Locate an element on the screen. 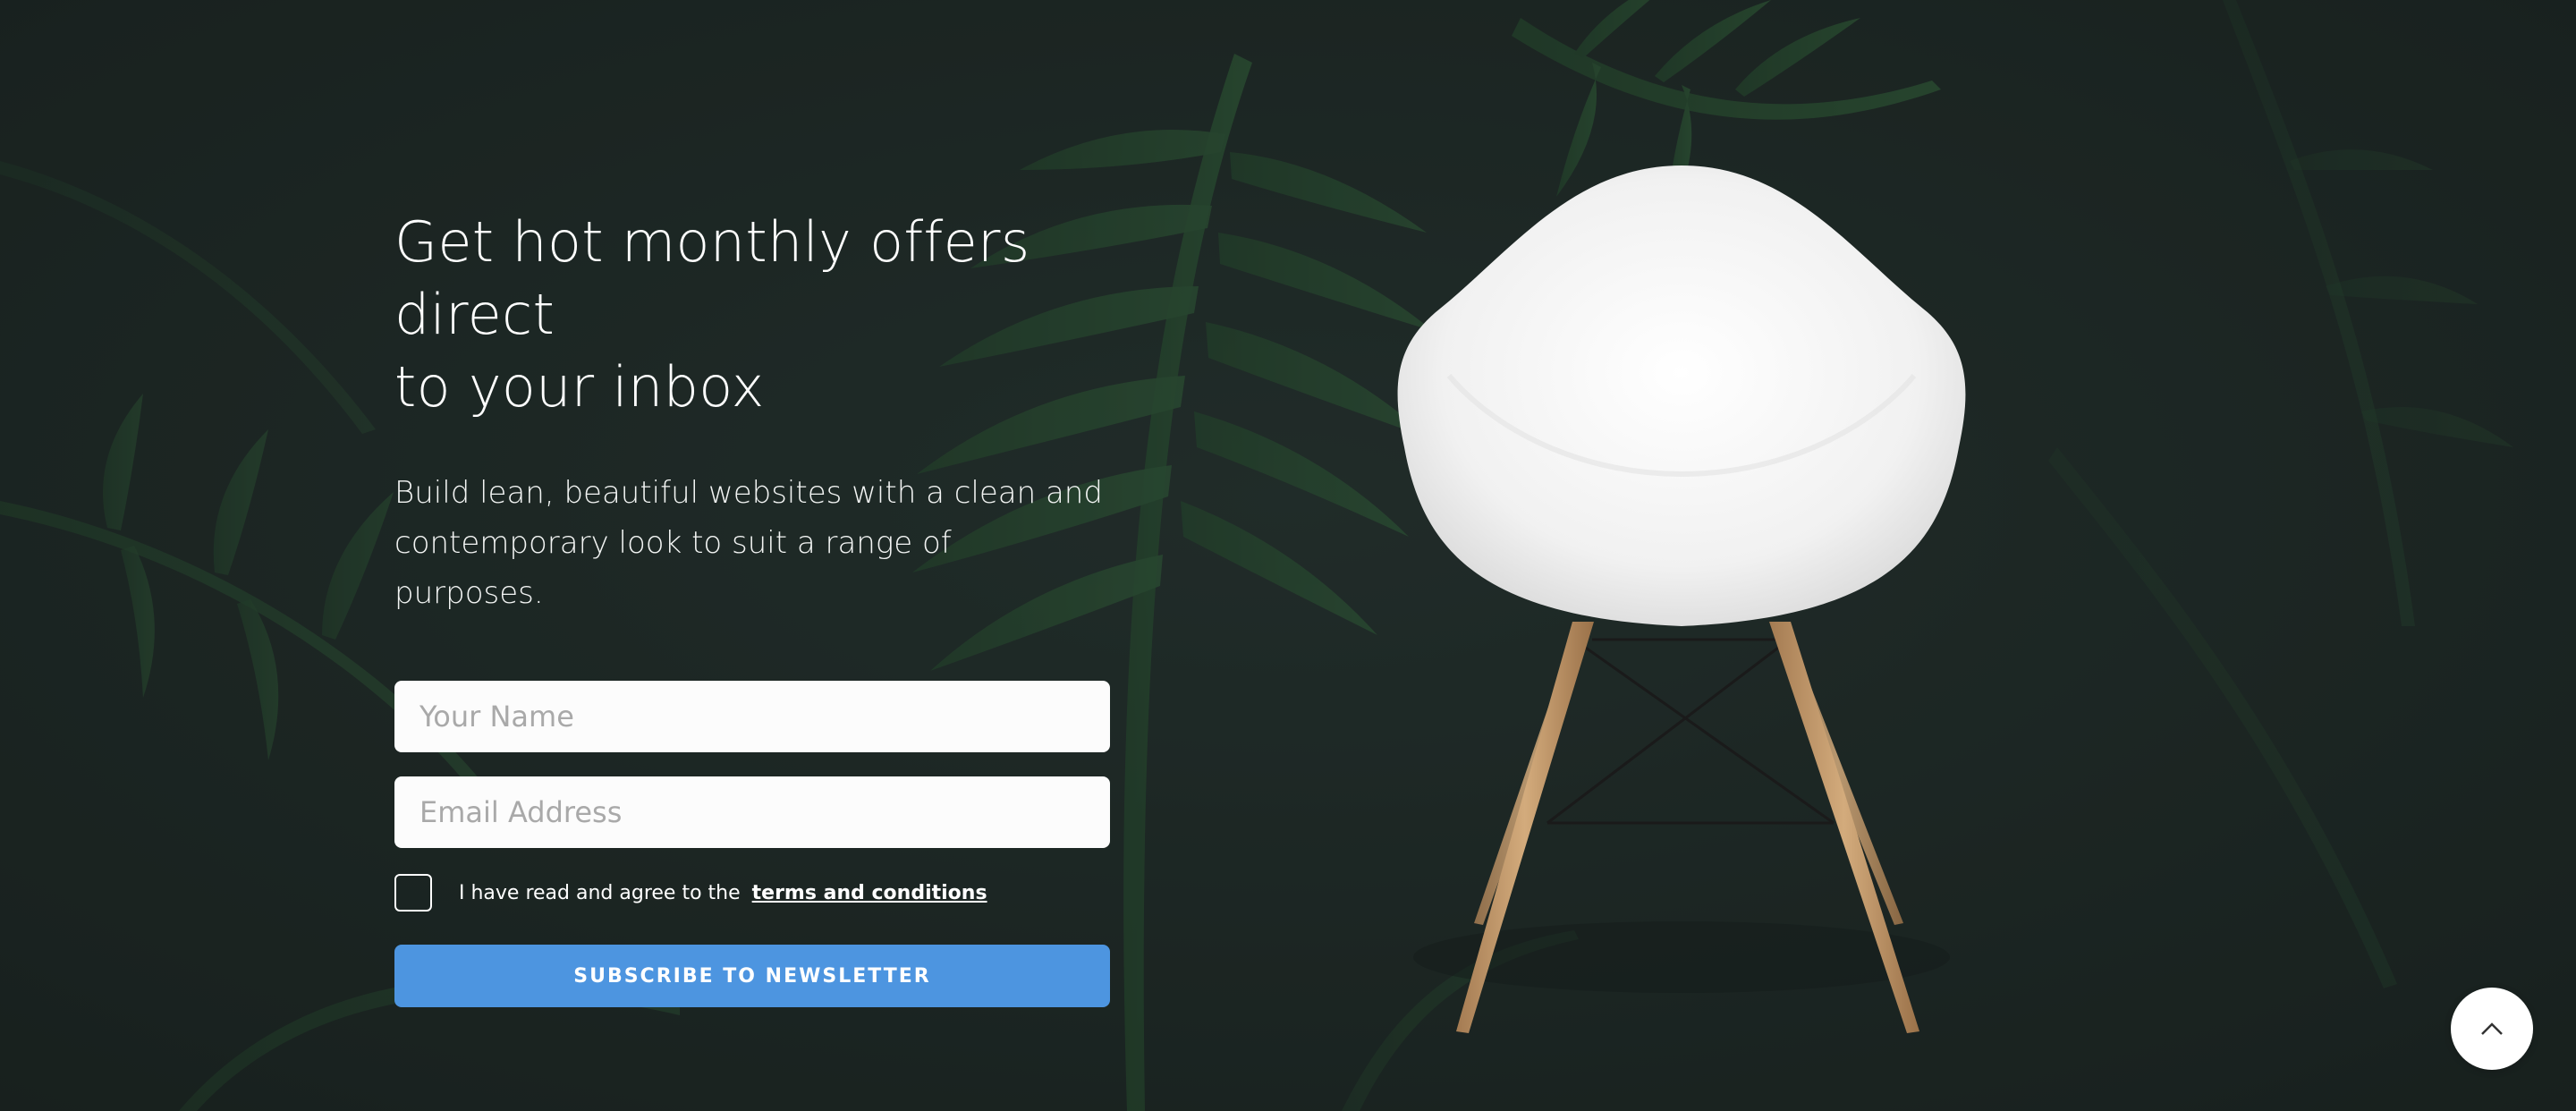 The image size is (2576, 1111). title-line-1: Get hot monthly offers direct is located at coordinates (712, 278).